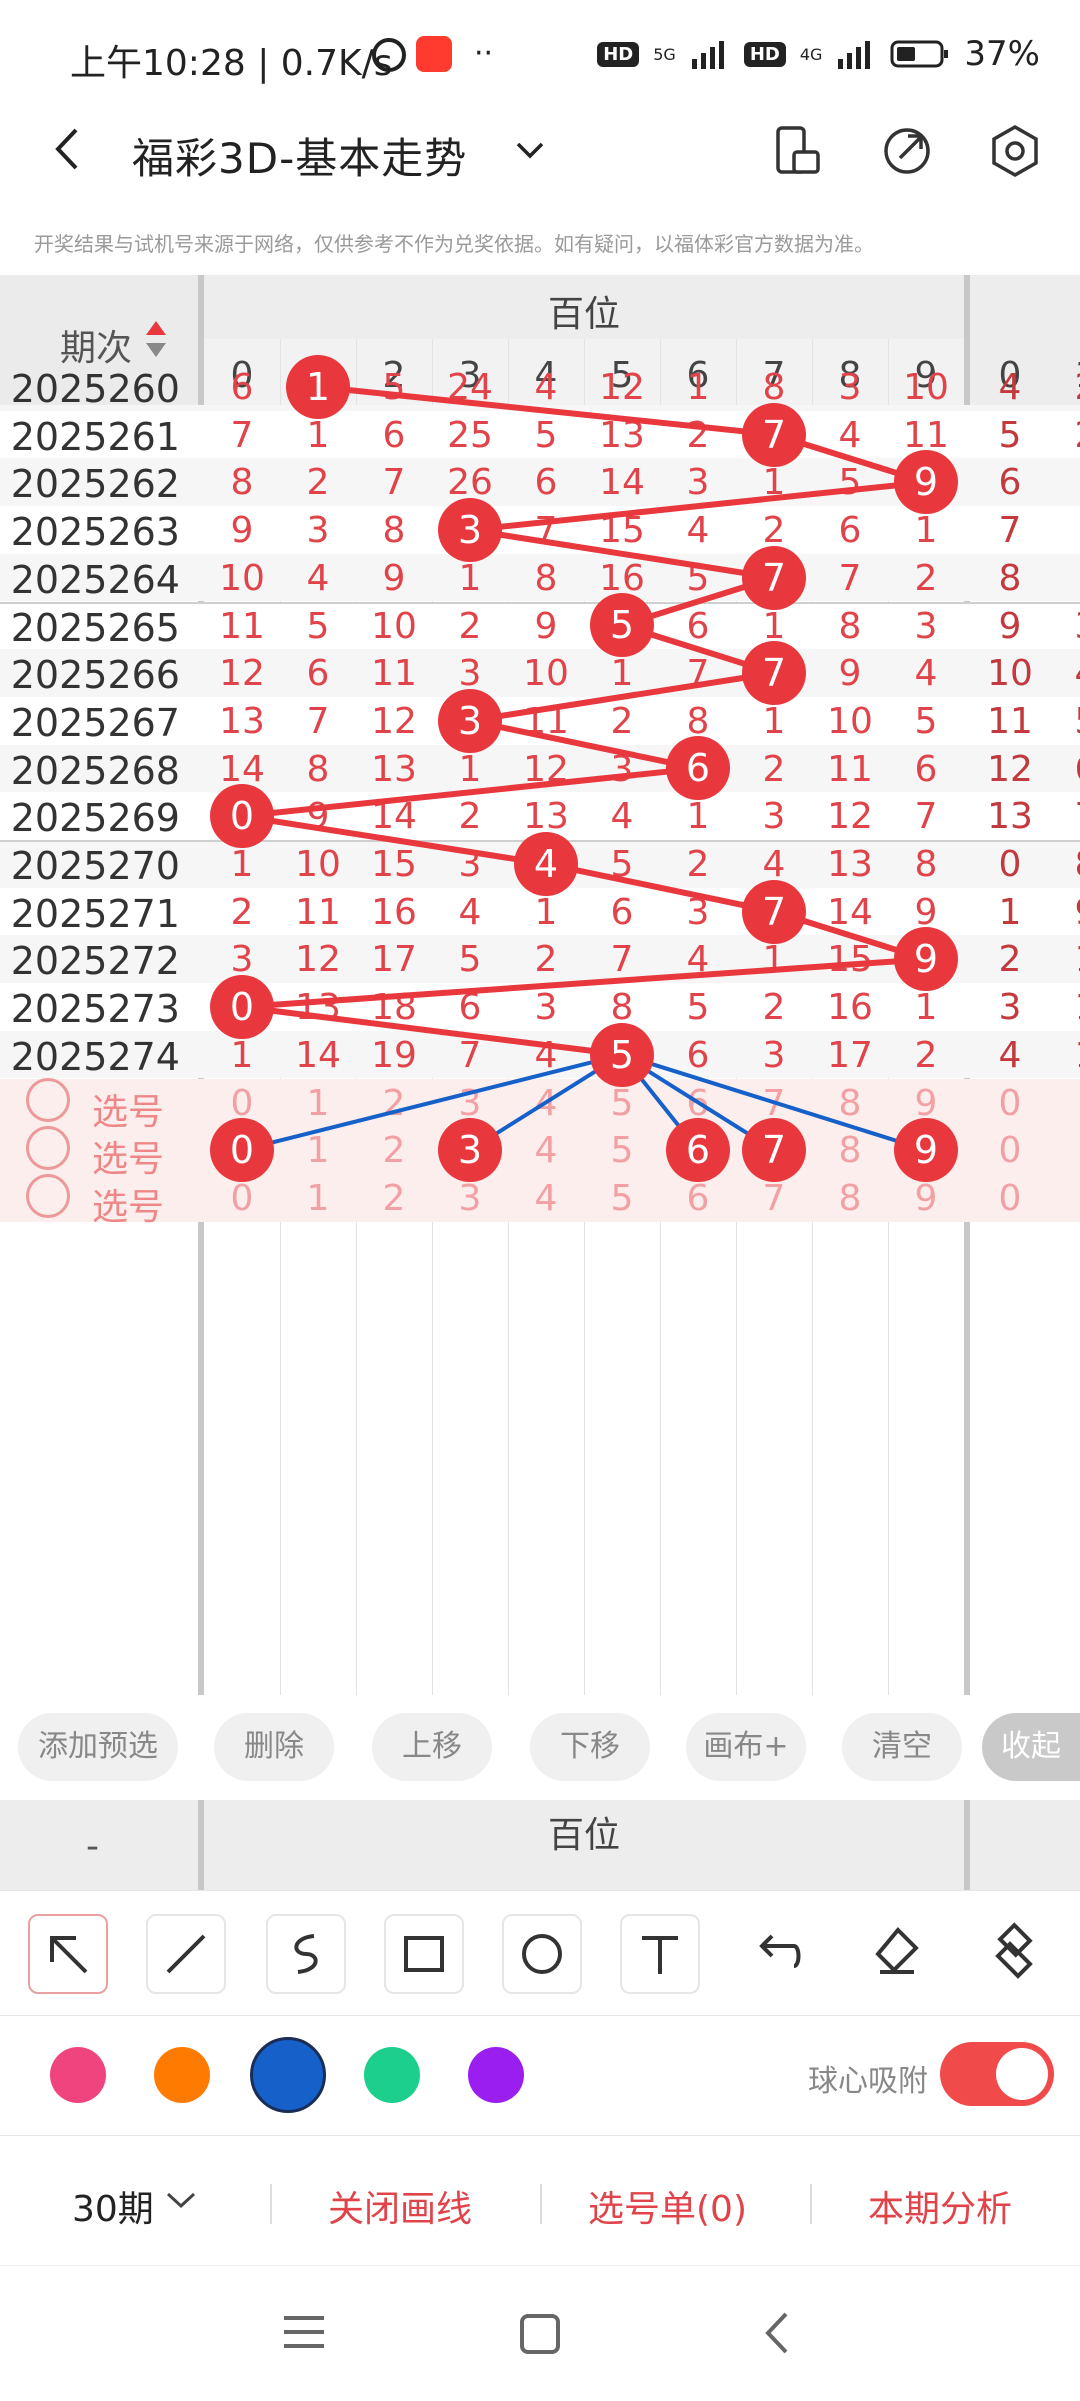  What do you see at coordinates (698, 768) in the screenshot?
I see `hit-ball: 6` at bounding box center [698, 768].